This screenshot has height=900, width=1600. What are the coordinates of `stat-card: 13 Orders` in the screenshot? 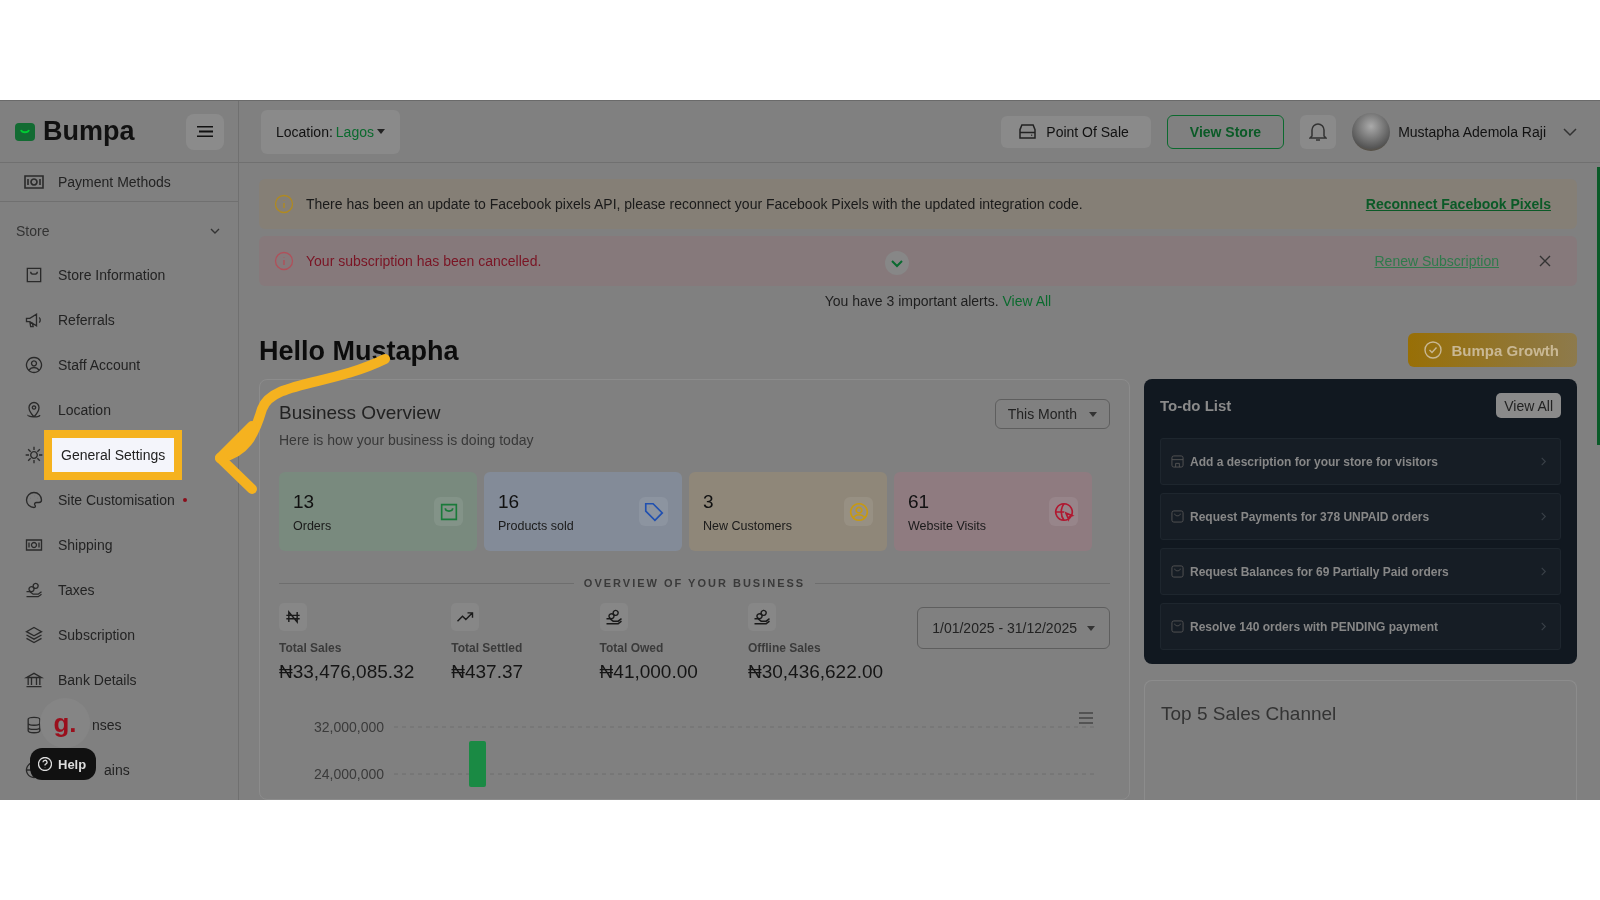 It's located at (378, 511).